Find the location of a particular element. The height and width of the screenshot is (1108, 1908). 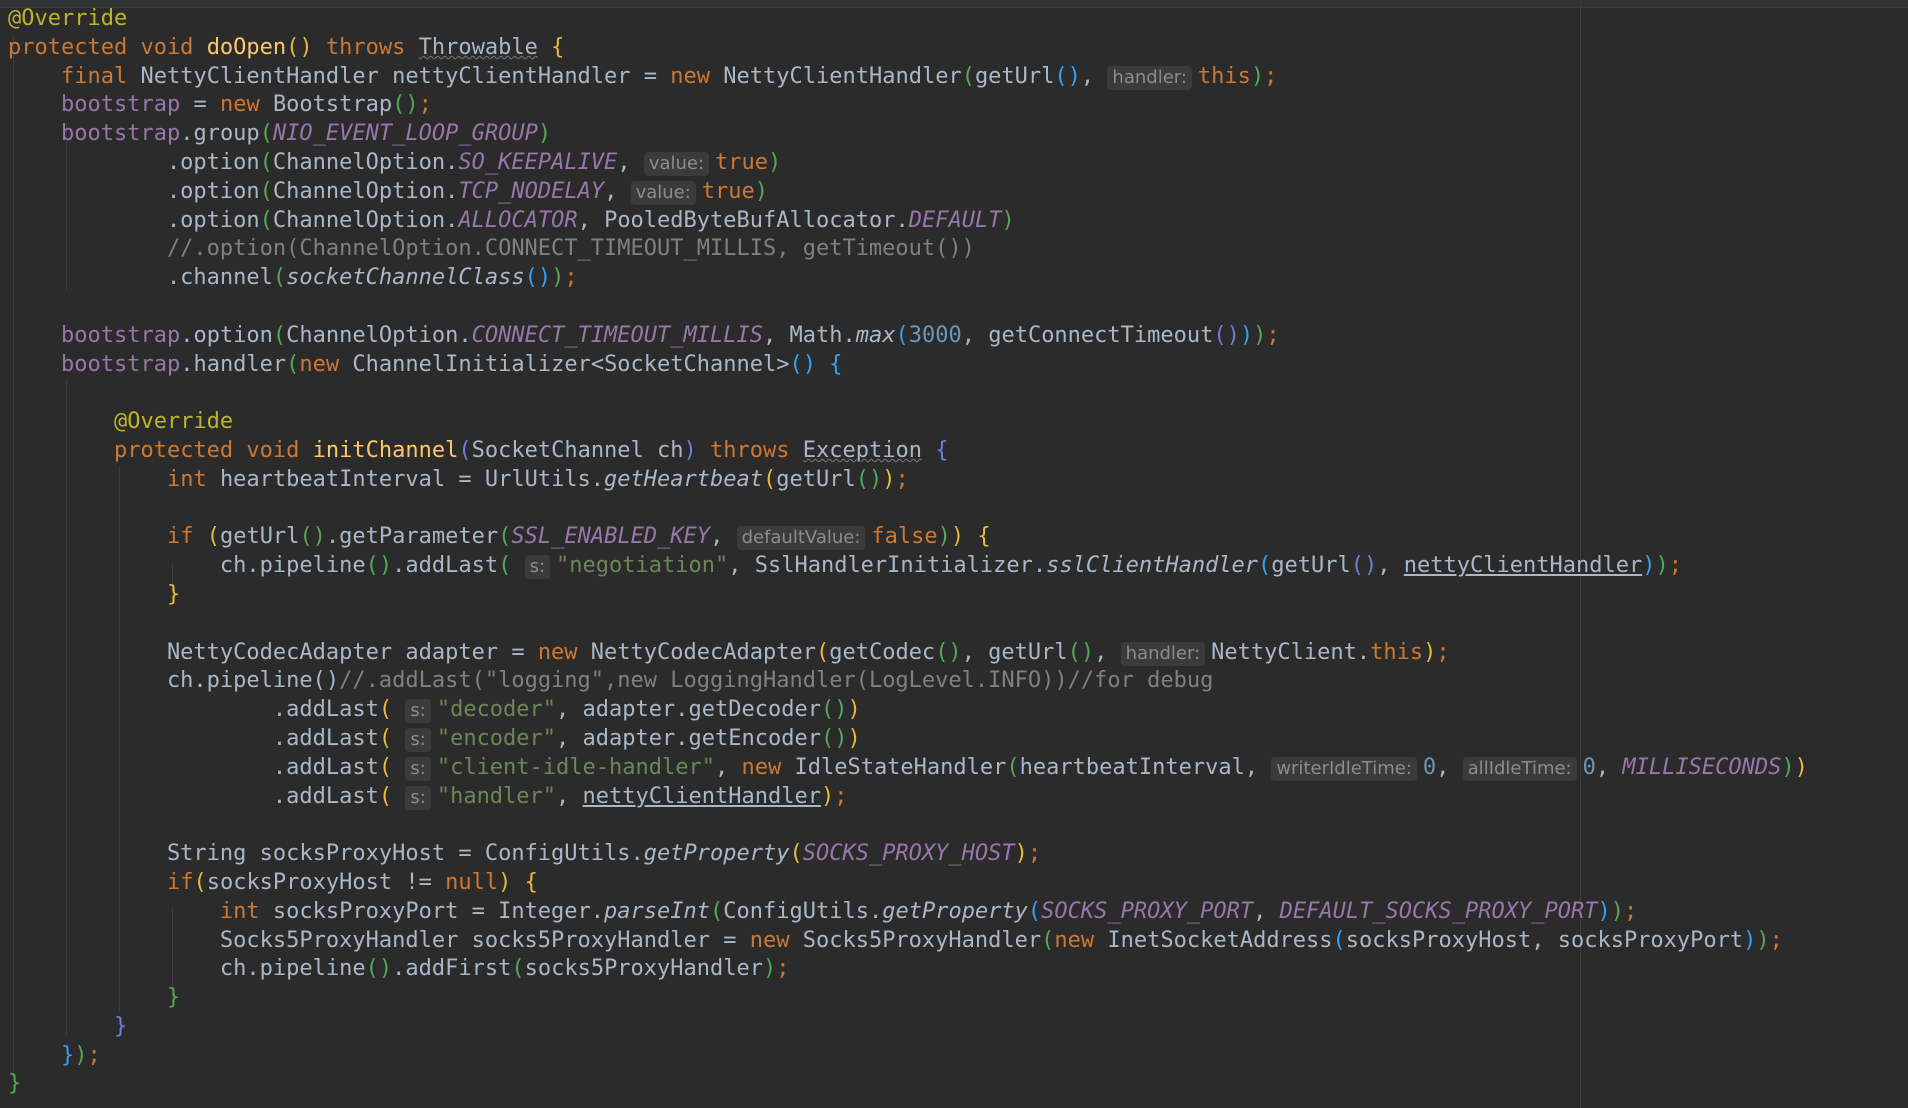

code-line: bootstrap.group(NIO_EVENT_LOOP_GROUP) is located at coordinates (958, 134).